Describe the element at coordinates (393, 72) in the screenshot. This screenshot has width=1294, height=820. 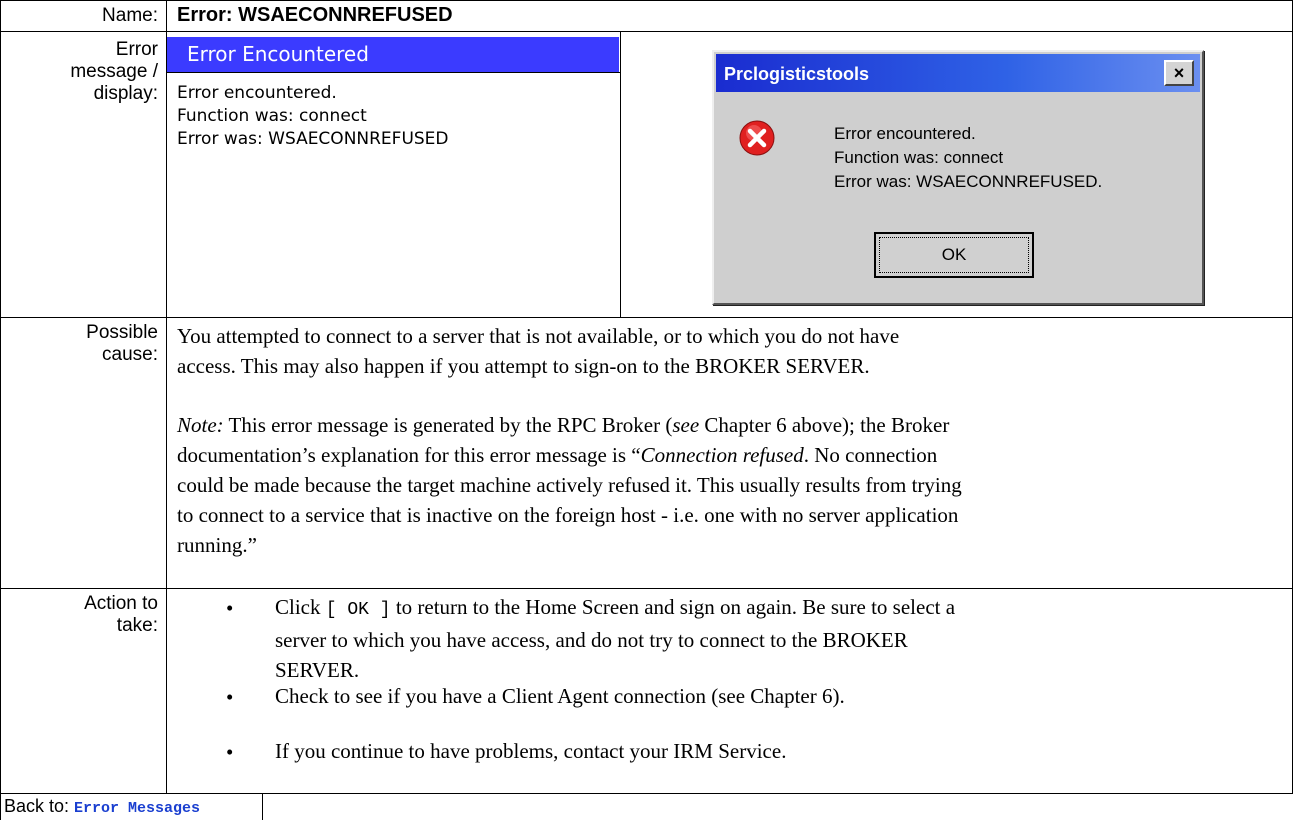
I see `subcell-divider` at that location.